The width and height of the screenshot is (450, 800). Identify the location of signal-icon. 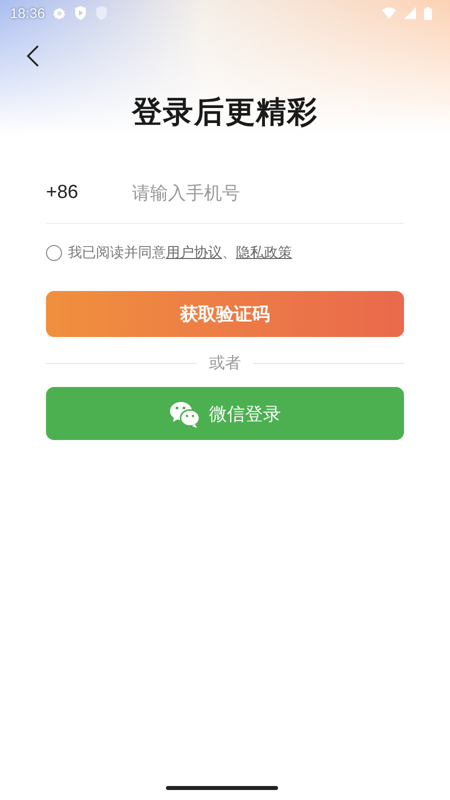
(410, 13).